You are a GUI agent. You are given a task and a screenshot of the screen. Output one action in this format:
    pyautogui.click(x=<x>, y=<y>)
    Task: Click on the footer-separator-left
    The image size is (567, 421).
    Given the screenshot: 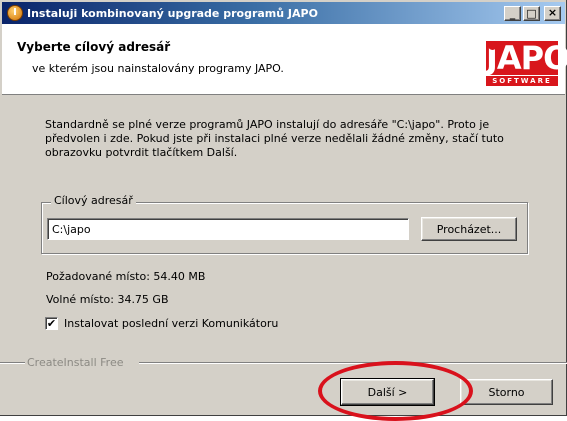 What is the action you would take?
    pyautogui.click(x=12, y=363)
    